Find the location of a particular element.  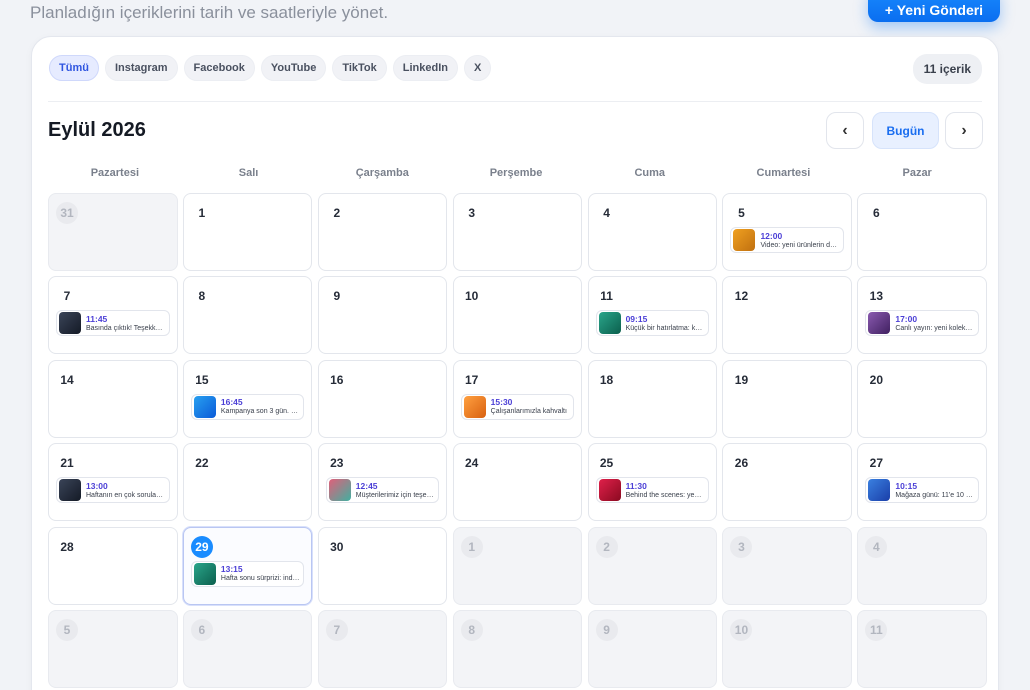

day-cell: 20 is located at coordinates (922, 398).